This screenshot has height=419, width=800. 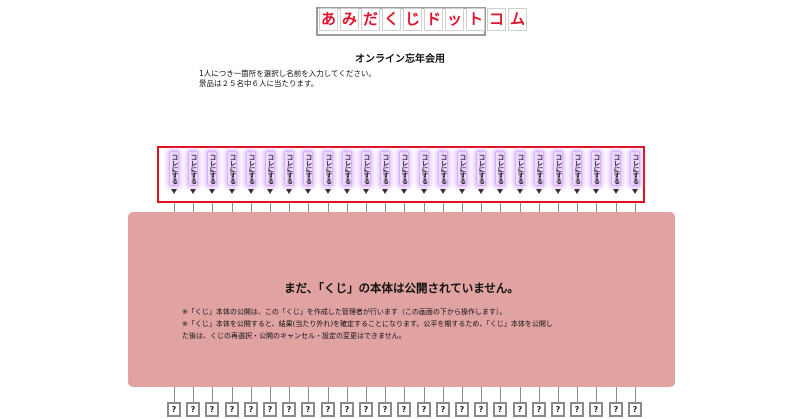 I want to click on logo-char: ム, so click(x=517, y=19).